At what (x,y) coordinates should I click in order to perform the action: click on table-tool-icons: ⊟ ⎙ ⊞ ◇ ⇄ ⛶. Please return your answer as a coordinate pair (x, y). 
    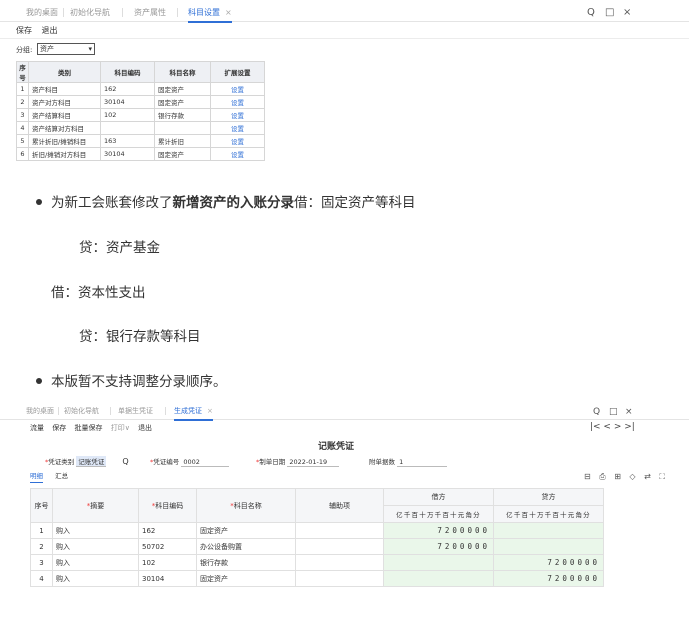
    Looking at the image, I should click on (626, 477).